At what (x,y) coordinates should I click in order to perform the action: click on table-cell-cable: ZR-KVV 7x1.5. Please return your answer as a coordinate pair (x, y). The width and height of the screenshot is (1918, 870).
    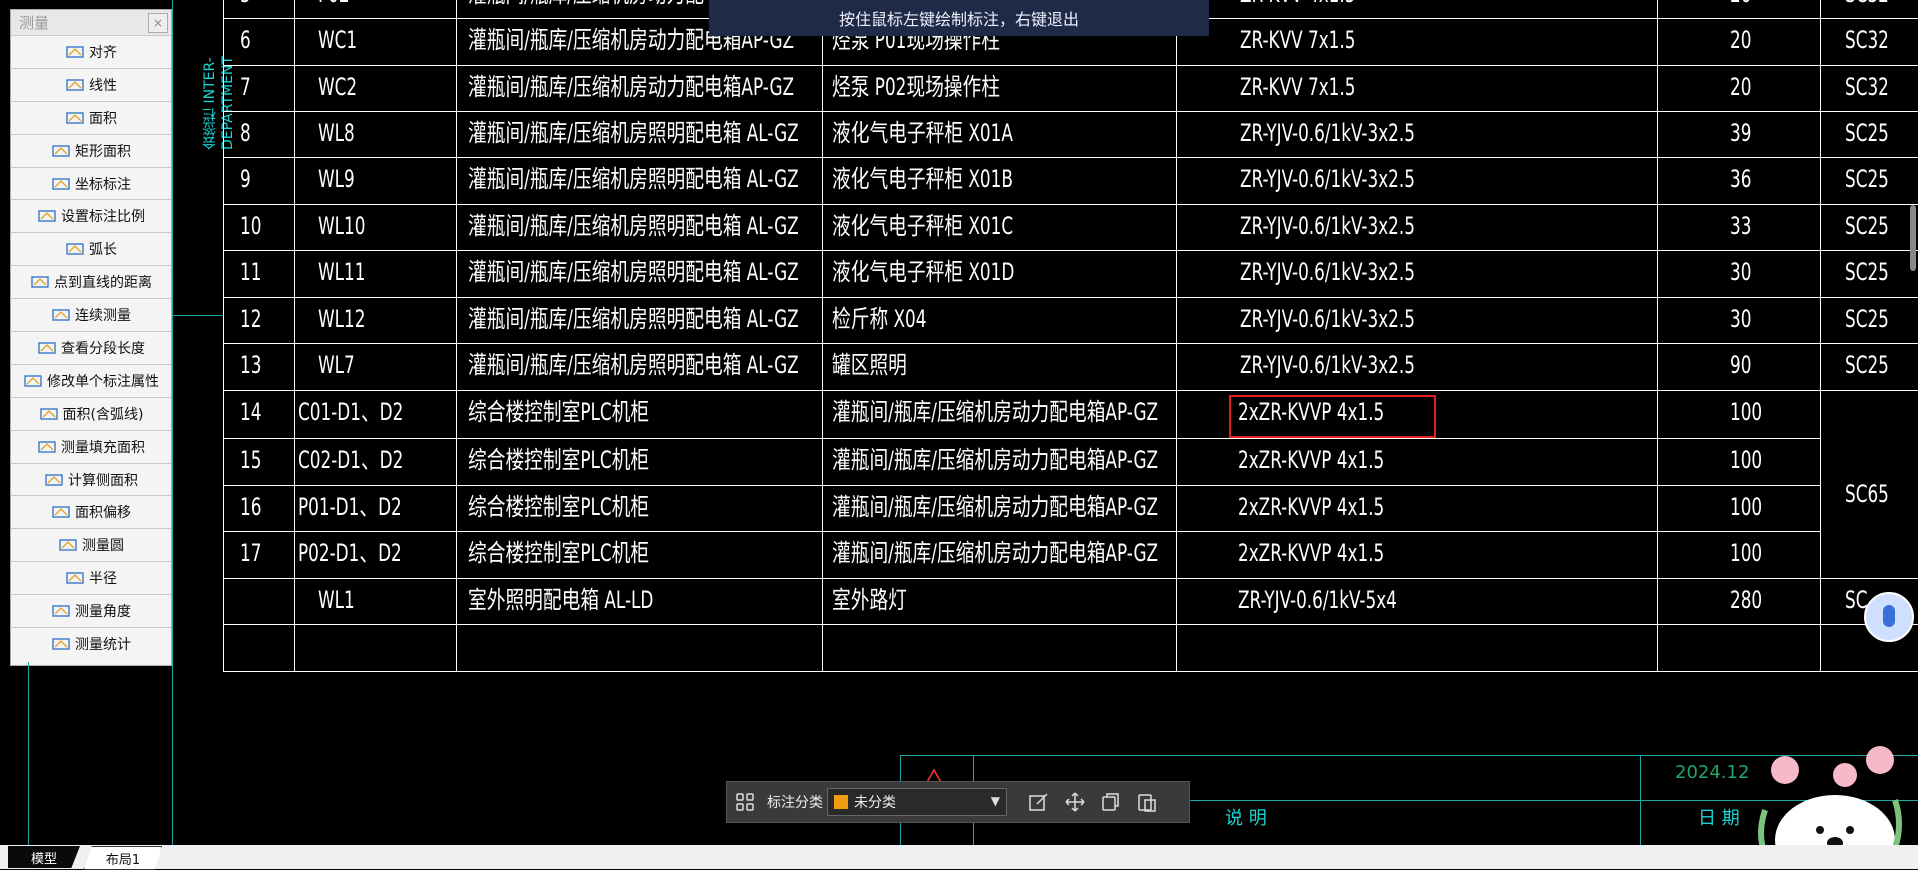
    Looking at the image, I should click on (1298, 40).